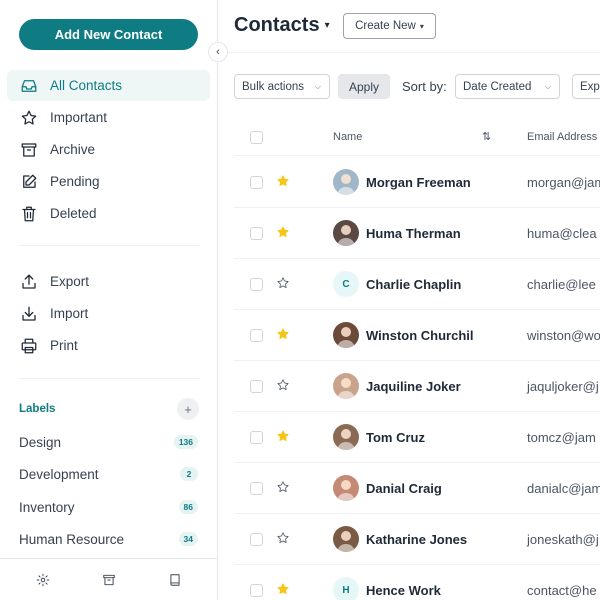 Image resolution: width=600 pixels, height=600 pixels. I want to click on select-all-checkbox, so click(256, 137).